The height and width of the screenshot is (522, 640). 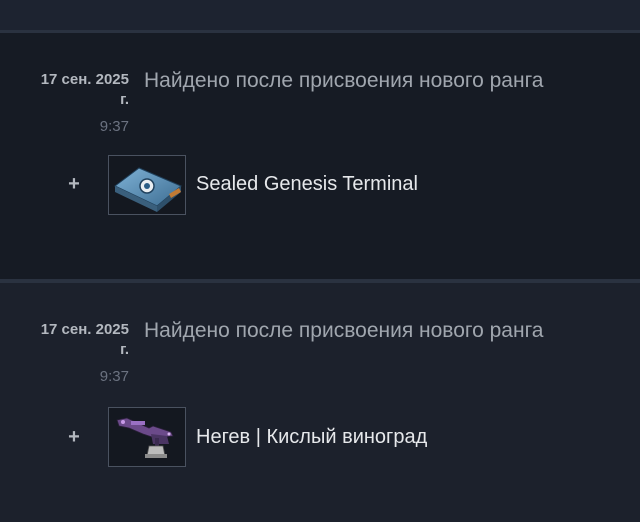 What do you see at coordinates (148, 189) in the screenshot?
I see `terminal-case-icon` at bounding box center [148, 189].